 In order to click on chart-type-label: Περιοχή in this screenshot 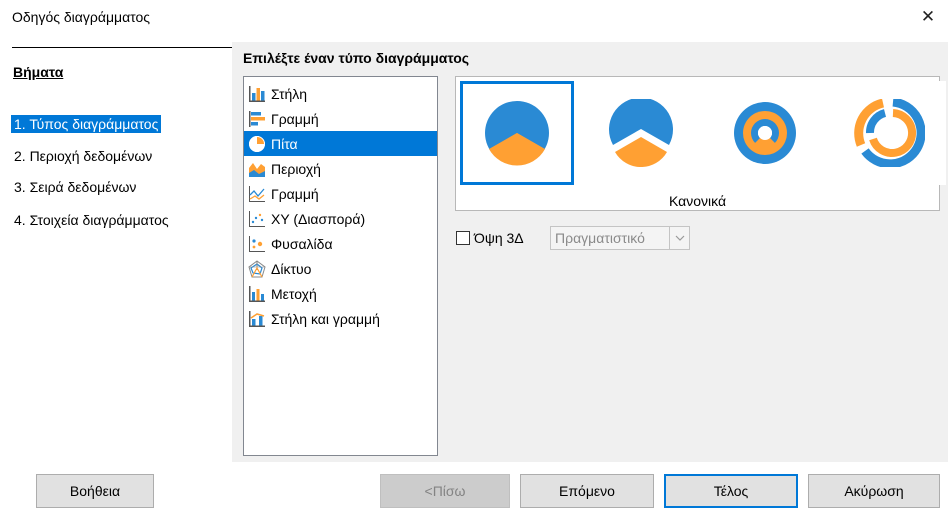, I will do `click(296, 168)`.